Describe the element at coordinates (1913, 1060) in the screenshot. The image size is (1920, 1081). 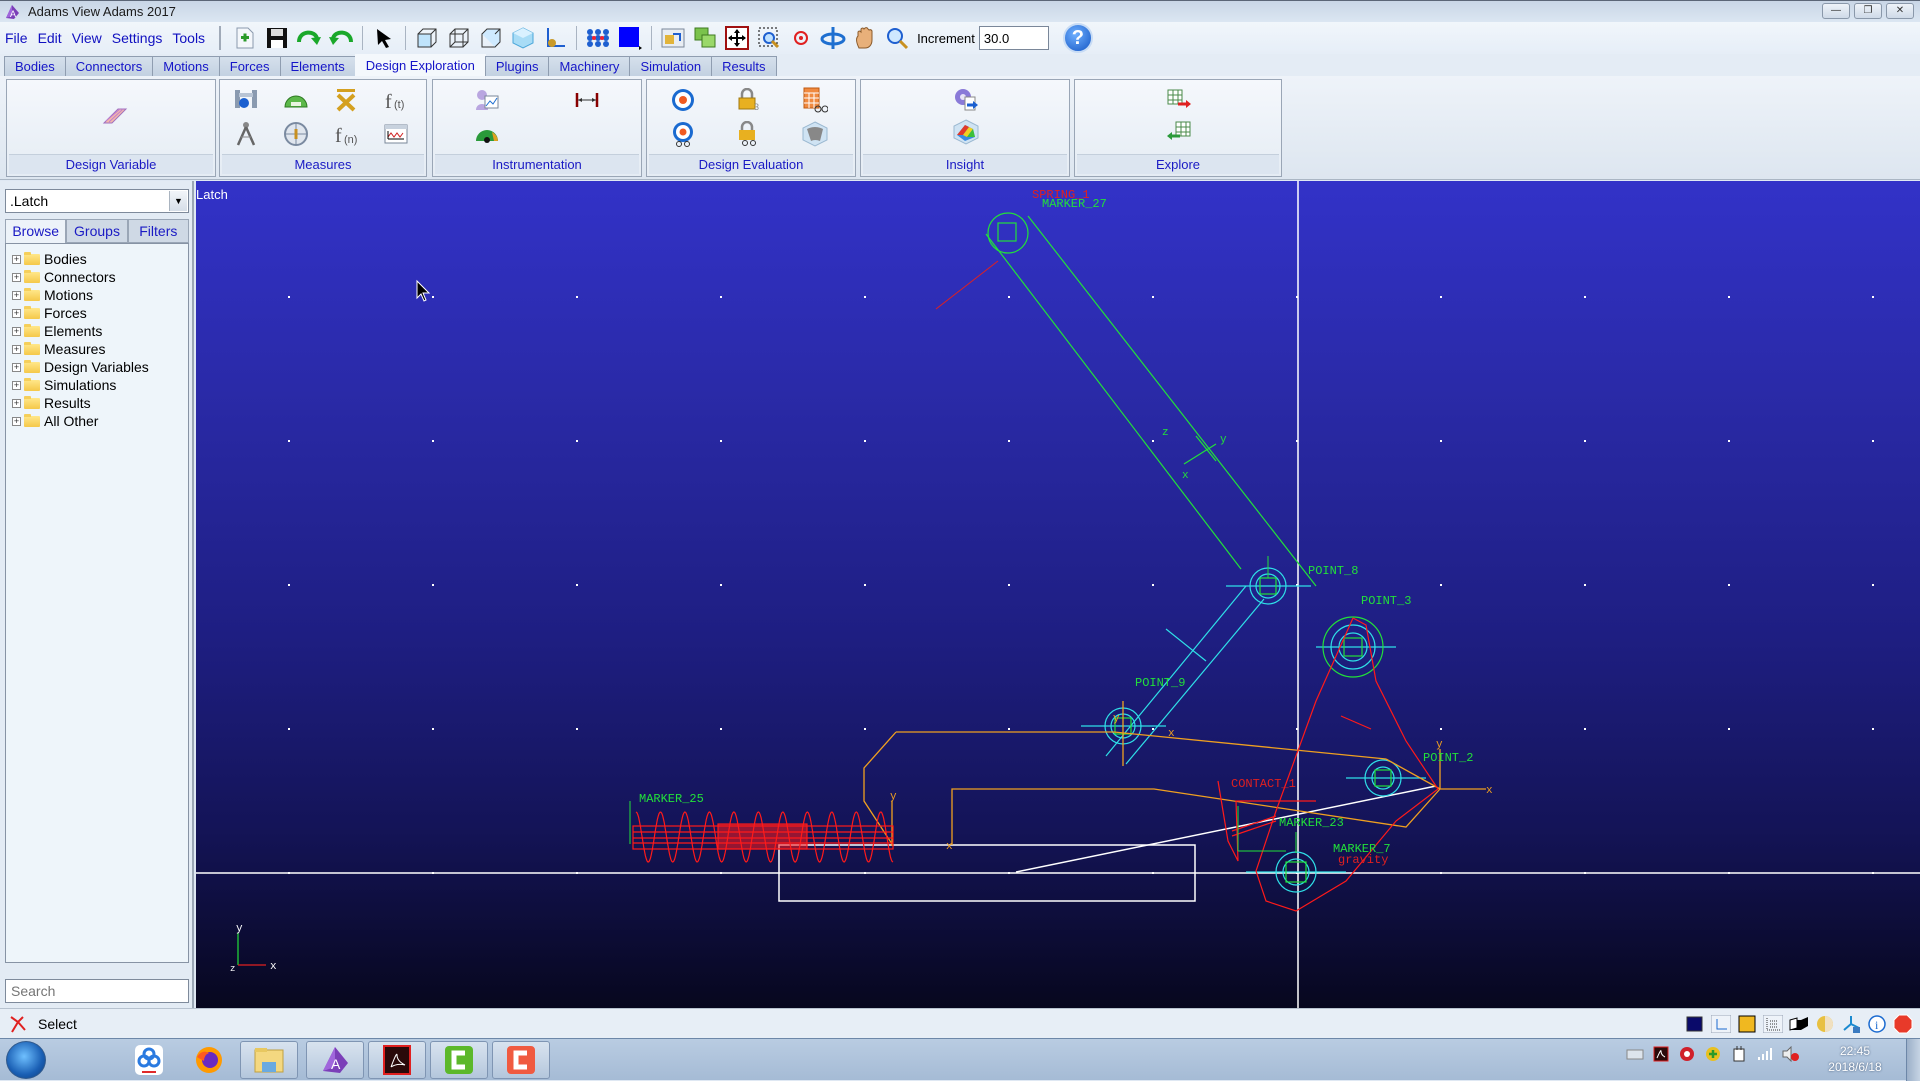
I see `show-desktop-button` at that location.